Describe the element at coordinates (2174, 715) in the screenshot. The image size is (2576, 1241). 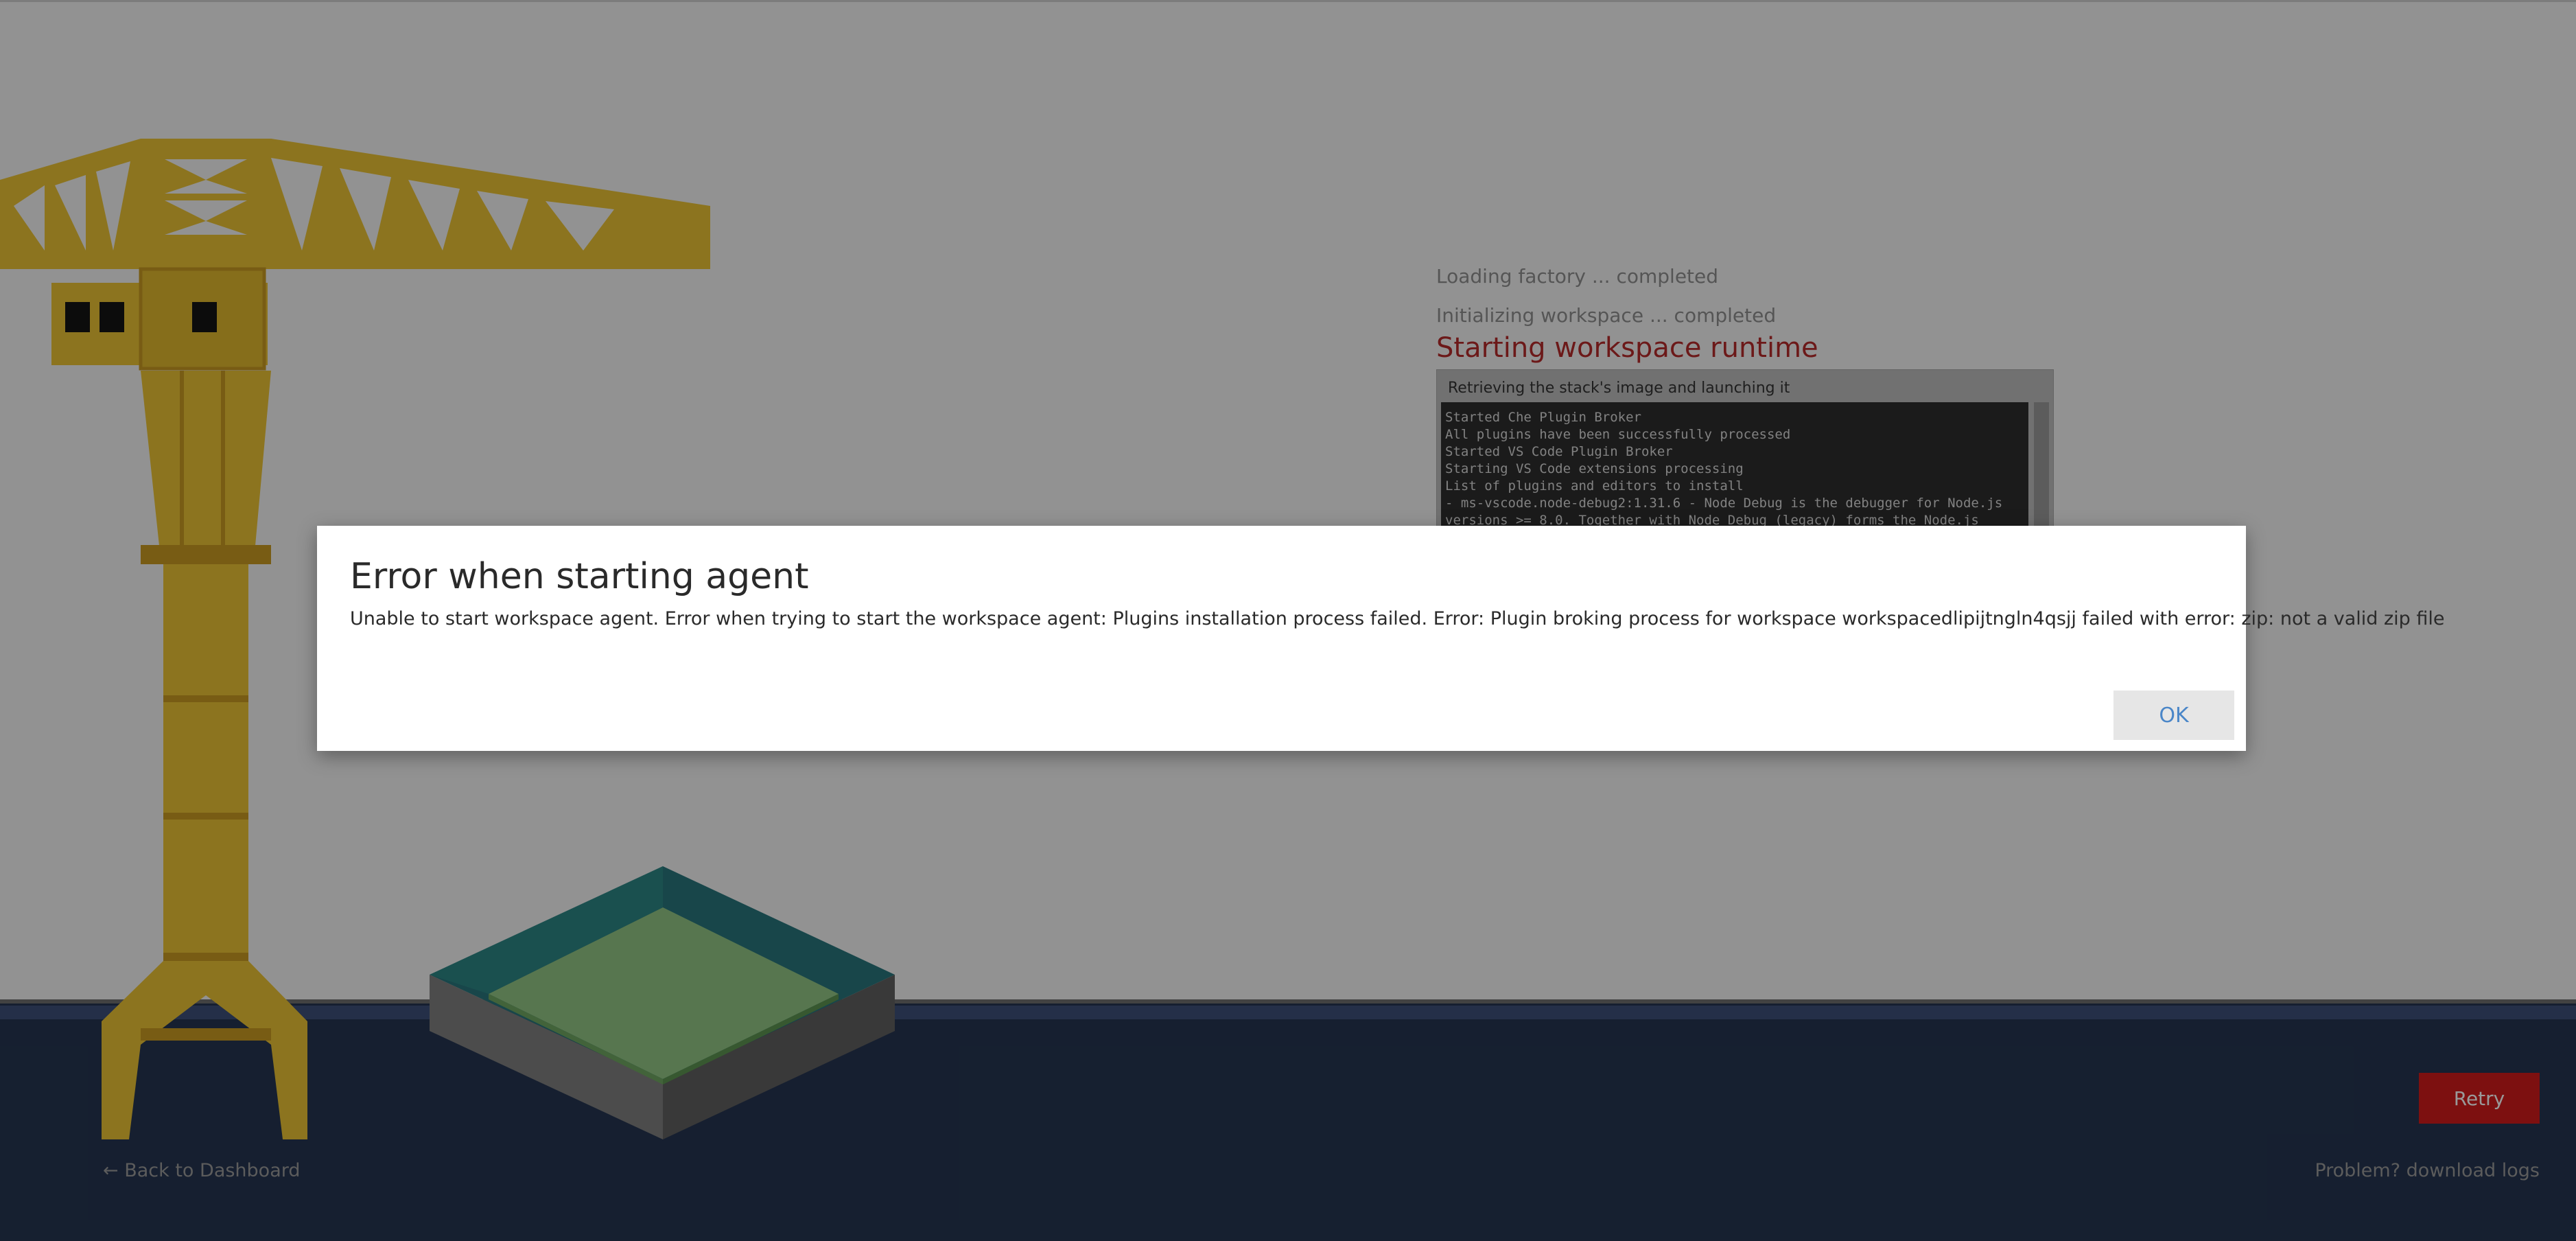
I see `ok-button: OK` at that location.